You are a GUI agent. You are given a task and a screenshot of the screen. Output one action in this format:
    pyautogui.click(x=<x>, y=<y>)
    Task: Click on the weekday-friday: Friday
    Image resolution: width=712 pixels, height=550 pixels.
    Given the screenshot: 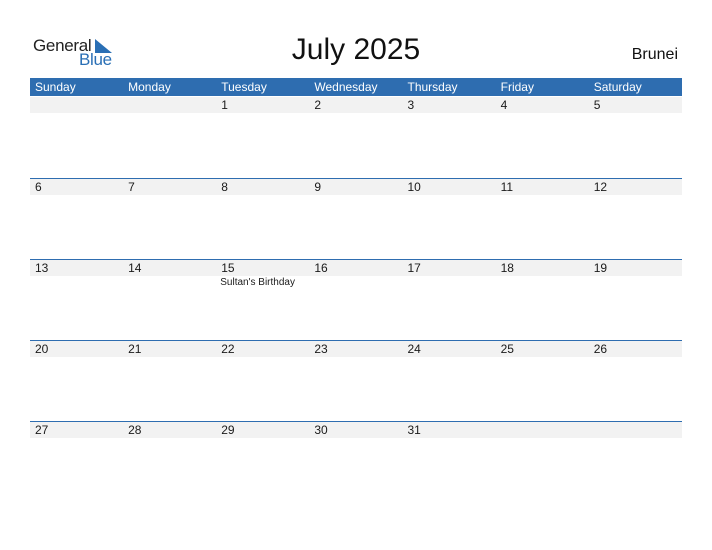 What is the action you would take?
    pyautogui.click(x=517, y=87)
    